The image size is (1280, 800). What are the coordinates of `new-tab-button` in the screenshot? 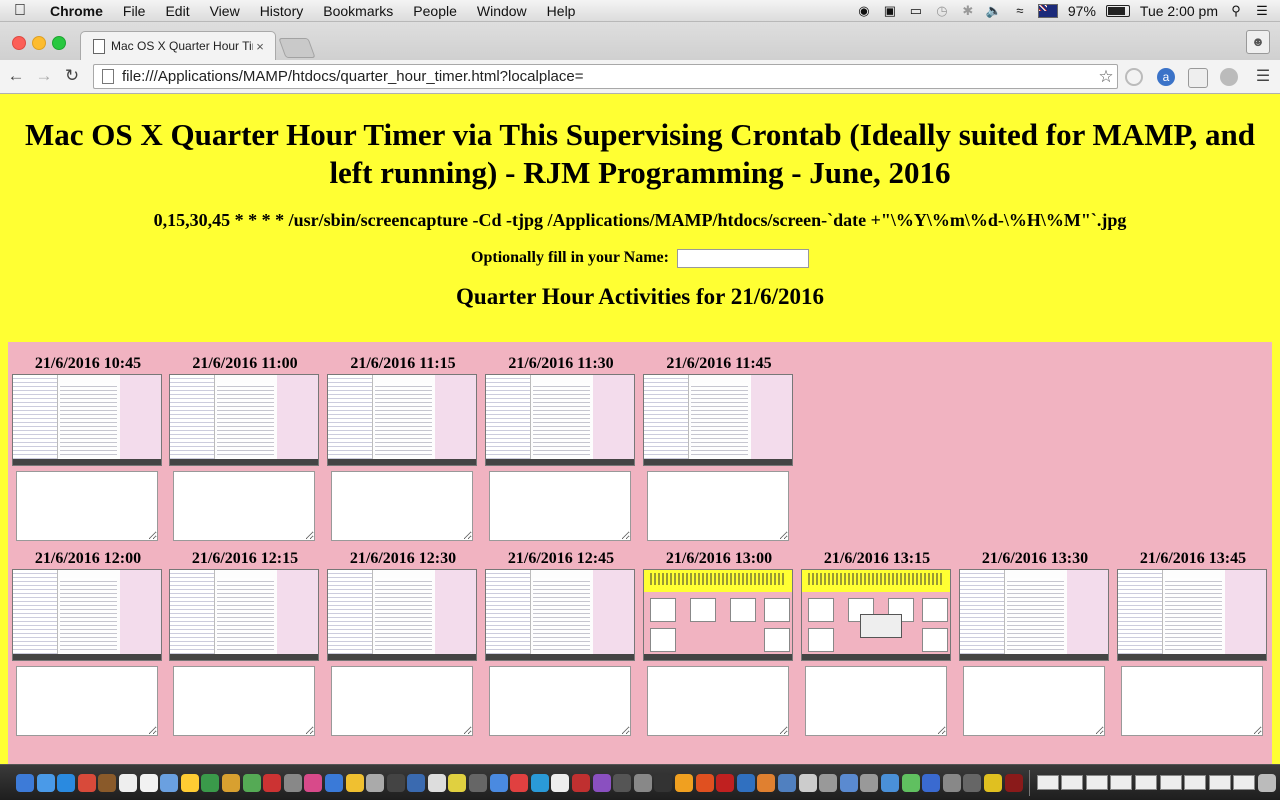 It's located at (297, 48).